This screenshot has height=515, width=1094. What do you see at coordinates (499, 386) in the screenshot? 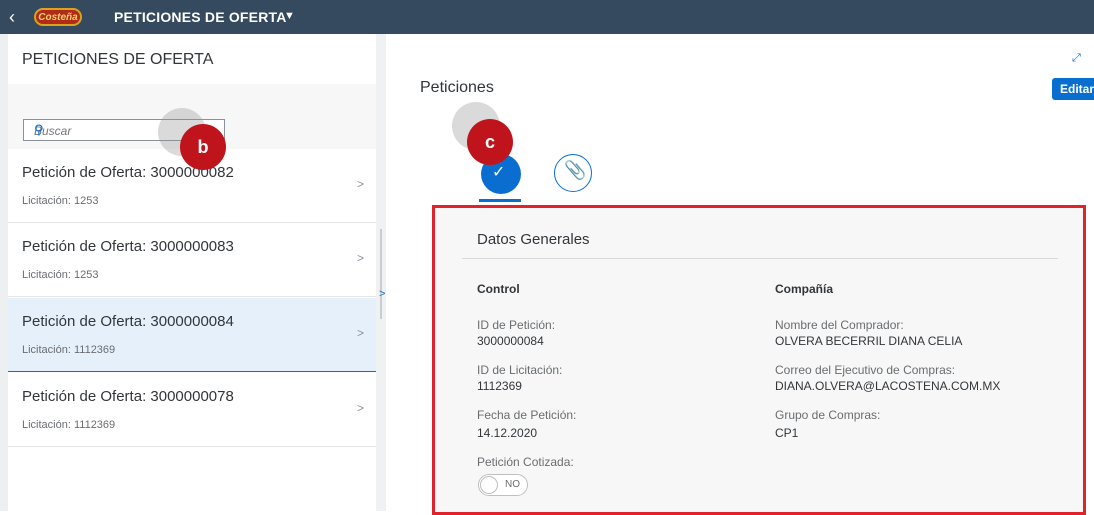
I see `id-licitacion-value: 1112369` at bounding box center [499, 386].